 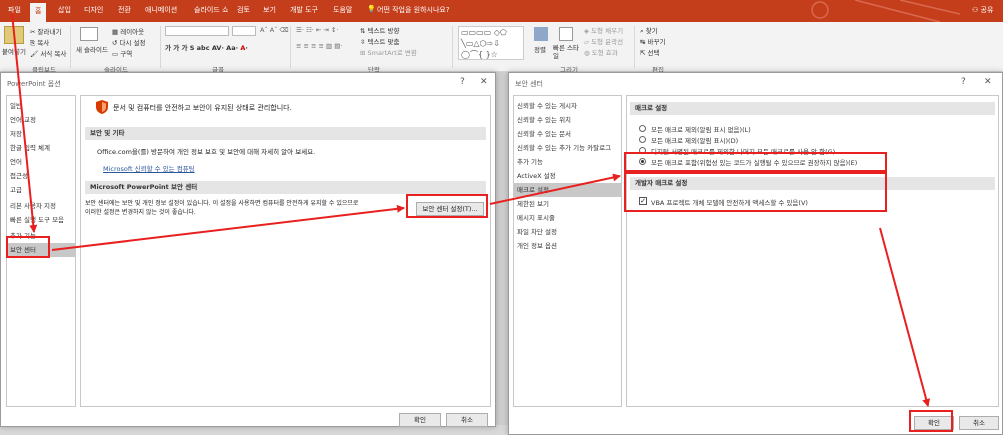 What do you see at coordinates (228, 227) in the screenshot?
I see `arrow-to-settings-button` at bounding box center [228, 227].